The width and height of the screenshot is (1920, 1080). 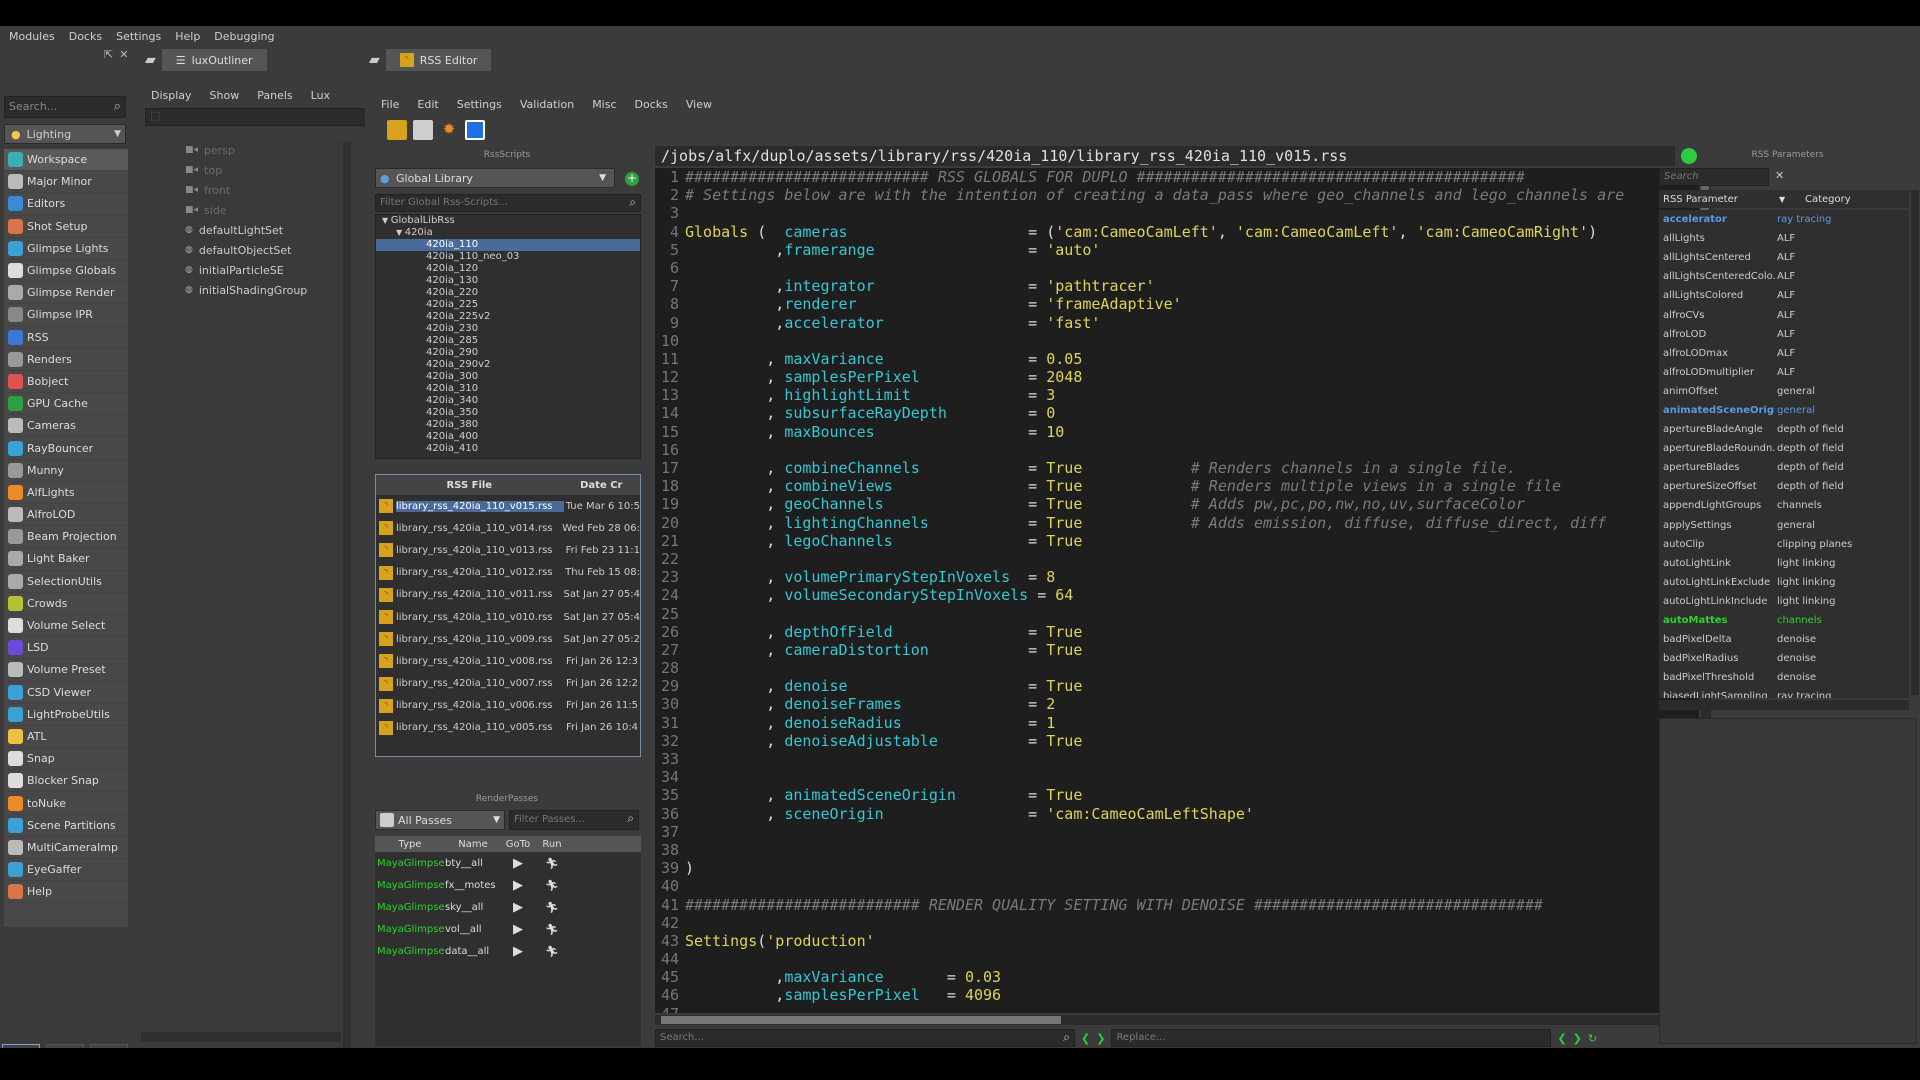 I want to click on pass-row: MayaGlimpse fx__motes ▶ 🏃︎, so click(x=508, y=885).